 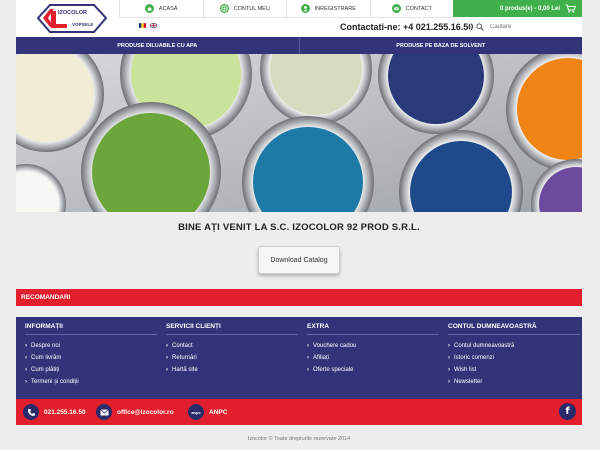 I want to click on footer-link: Contul dumneavoastră, so click(x=514, y=346).